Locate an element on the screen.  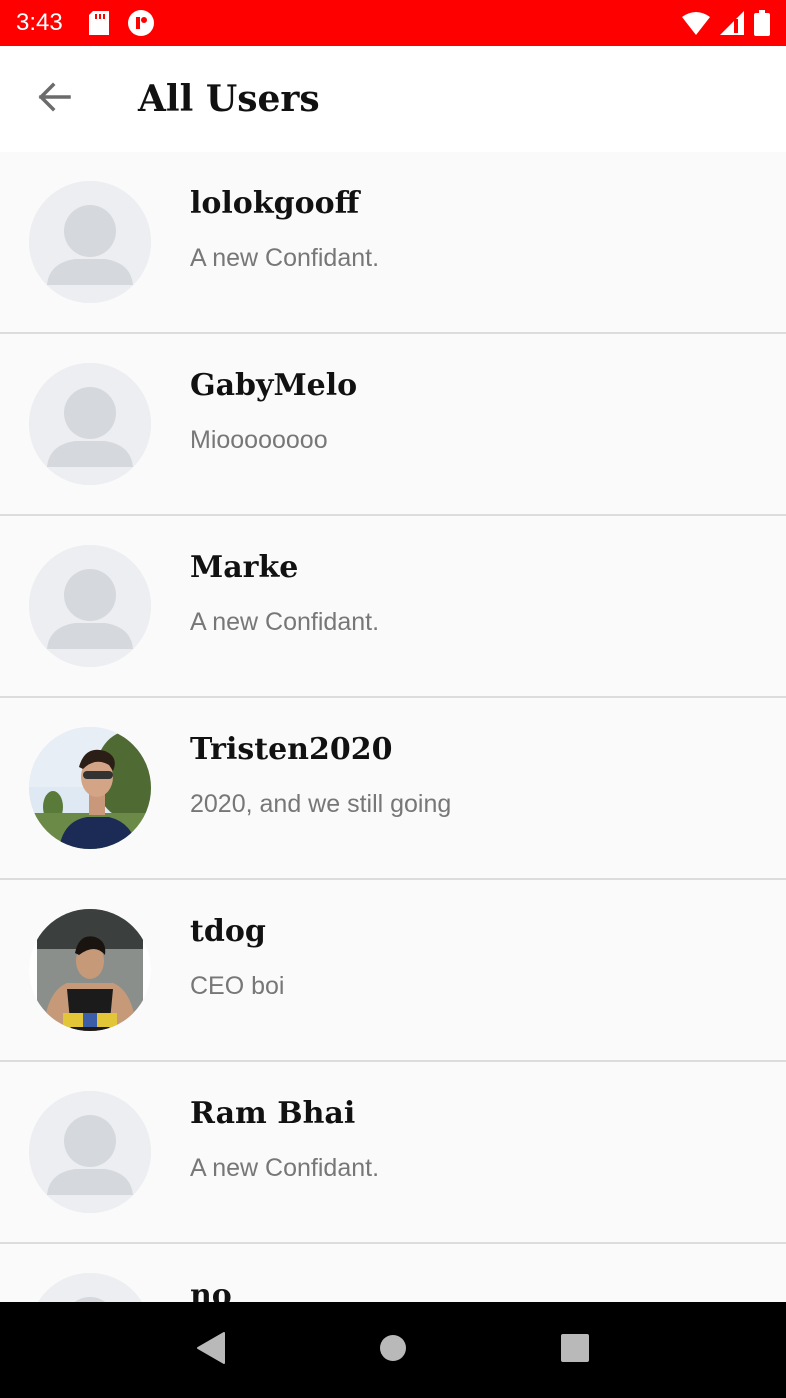
signal-icon is located at coordinates (732, 23).